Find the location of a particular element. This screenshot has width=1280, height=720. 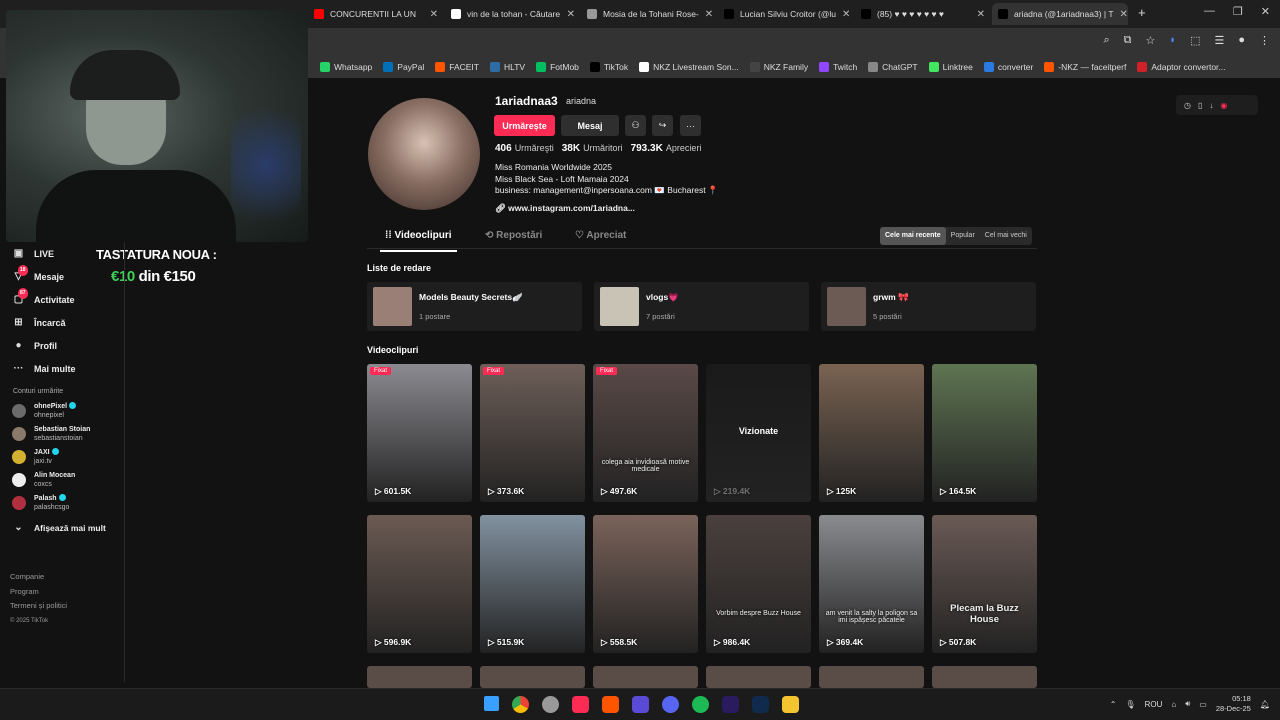

profile-stat: 406 Urmăreşti is located at coordinates (524, 148).